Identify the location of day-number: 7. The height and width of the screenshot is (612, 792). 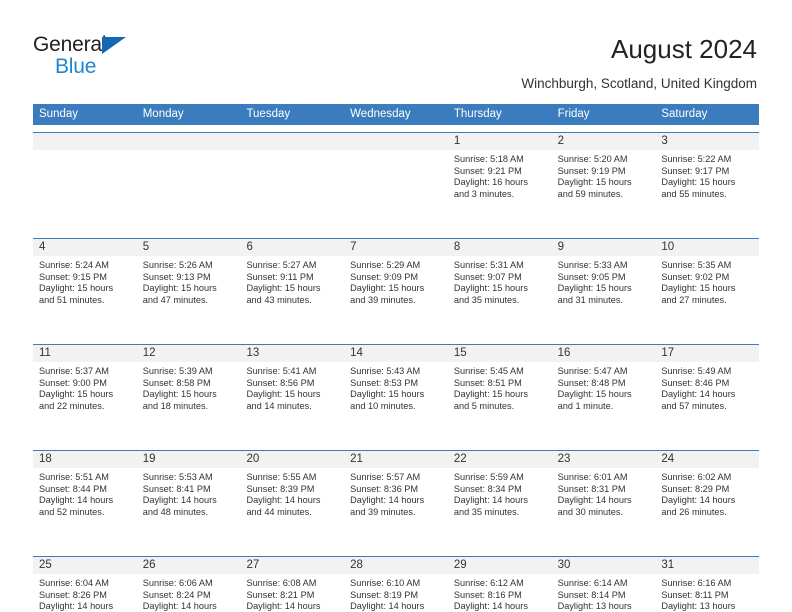
(396, 247).